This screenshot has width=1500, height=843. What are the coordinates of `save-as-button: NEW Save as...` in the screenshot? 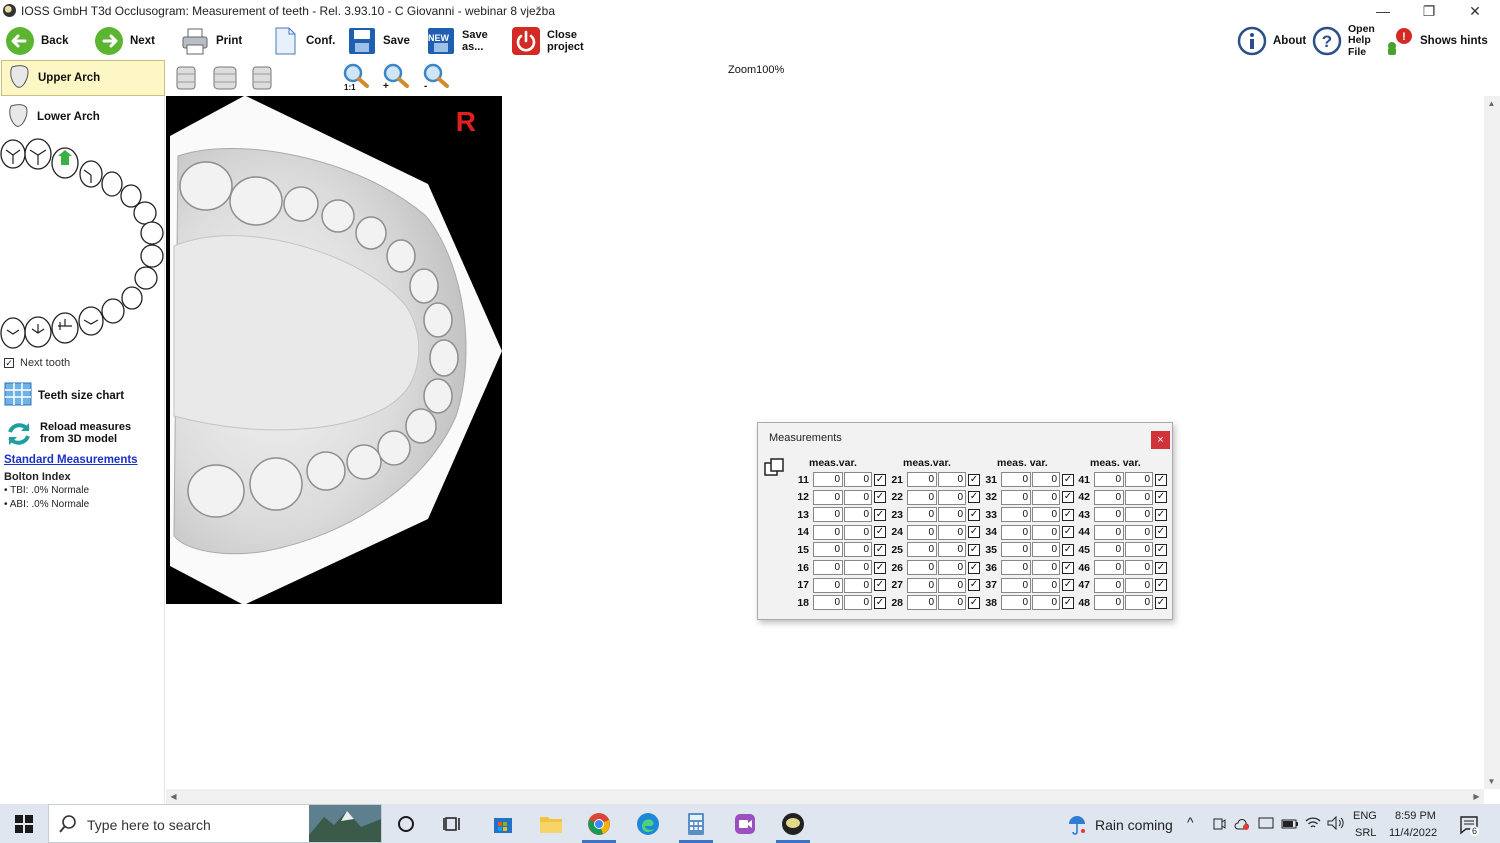 It's located at (457, 41).